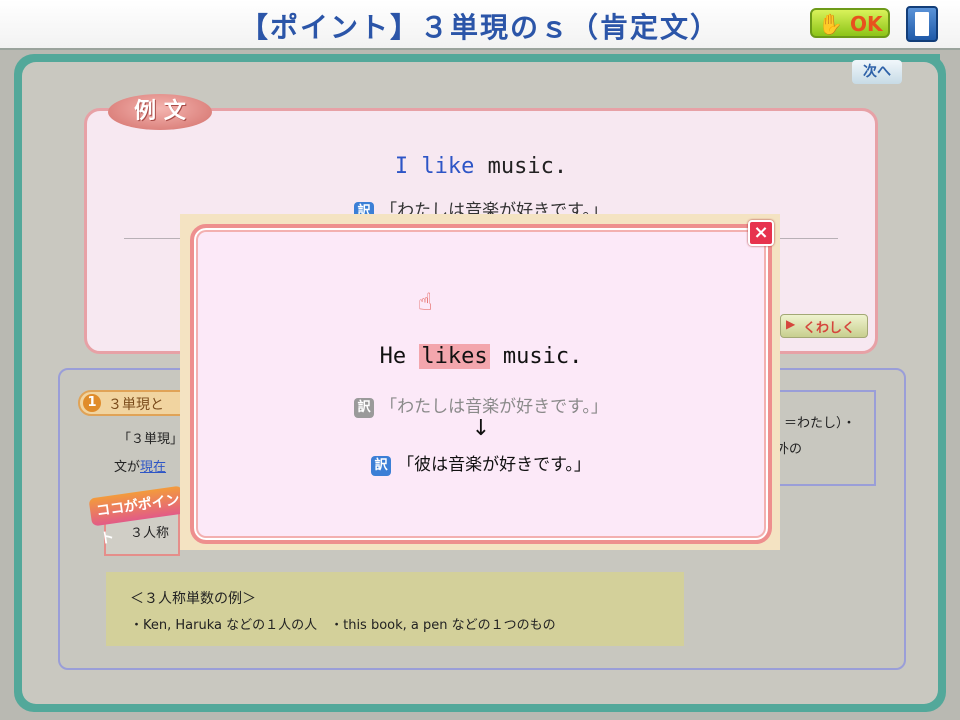  I want to click on old-translation: 「わたしは音楽が好きです。」, so click(494, 407).